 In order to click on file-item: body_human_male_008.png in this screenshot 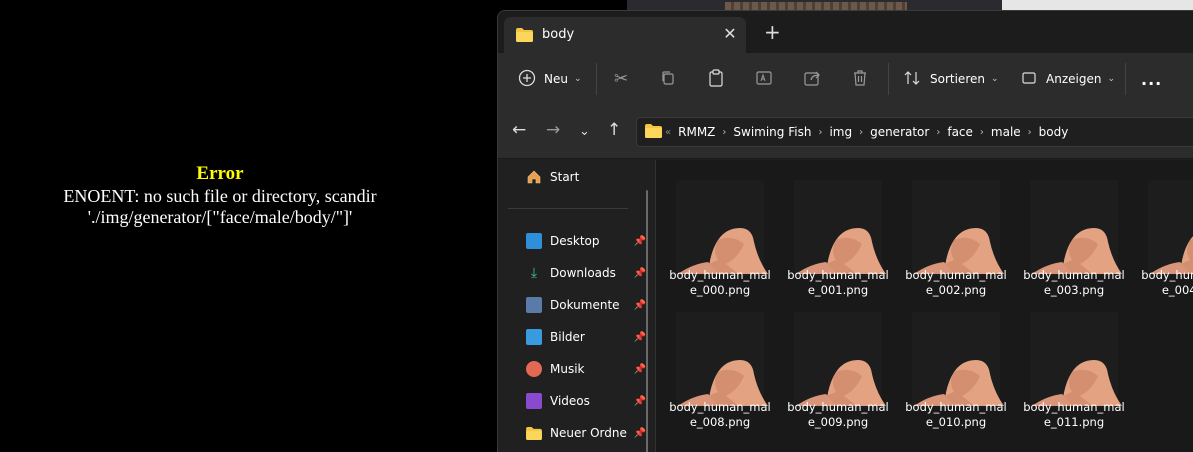, I will do `click(719, 367)`.